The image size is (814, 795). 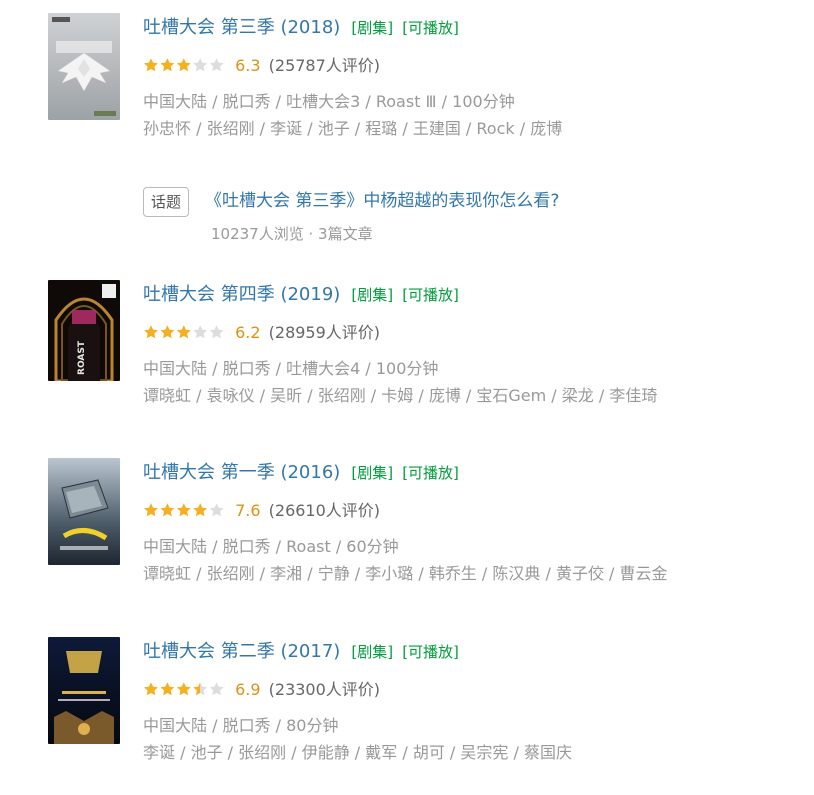 What do you see at coordinates (292, 234) in the screenshot?
I see `topic-stats: 10237人浏览 · 3篇文章` at bounding box center [292, 234].